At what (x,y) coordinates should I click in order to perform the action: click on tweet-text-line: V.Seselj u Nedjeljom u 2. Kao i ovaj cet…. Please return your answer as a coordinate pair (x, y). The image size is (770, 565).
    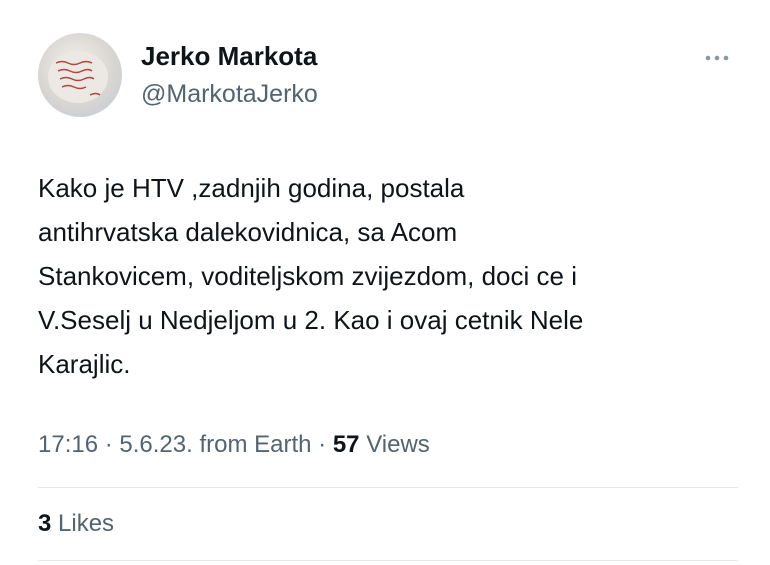
    Looking at the image, I should click on (311, 320).